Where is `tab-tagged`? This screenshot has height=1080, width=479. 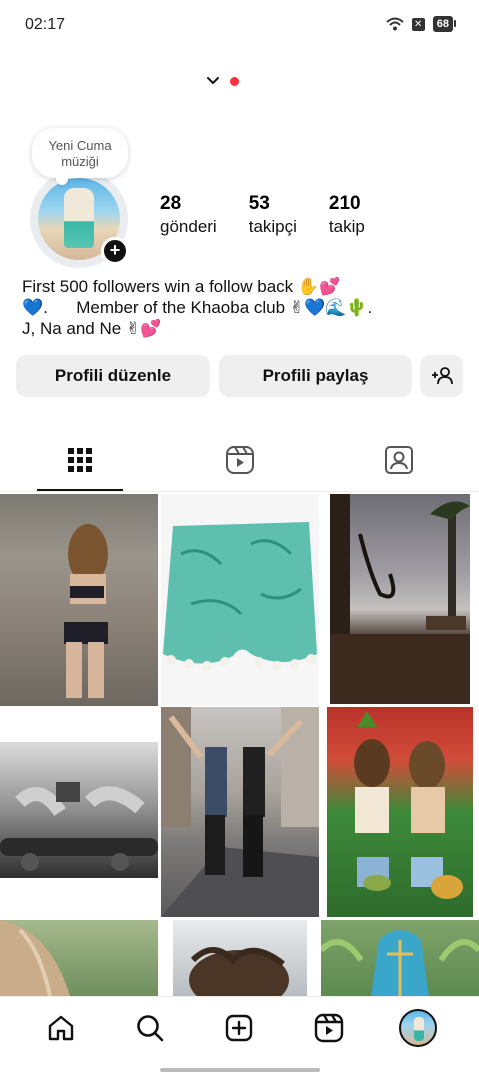
tab-tagged is located at coordinates (399, 460).